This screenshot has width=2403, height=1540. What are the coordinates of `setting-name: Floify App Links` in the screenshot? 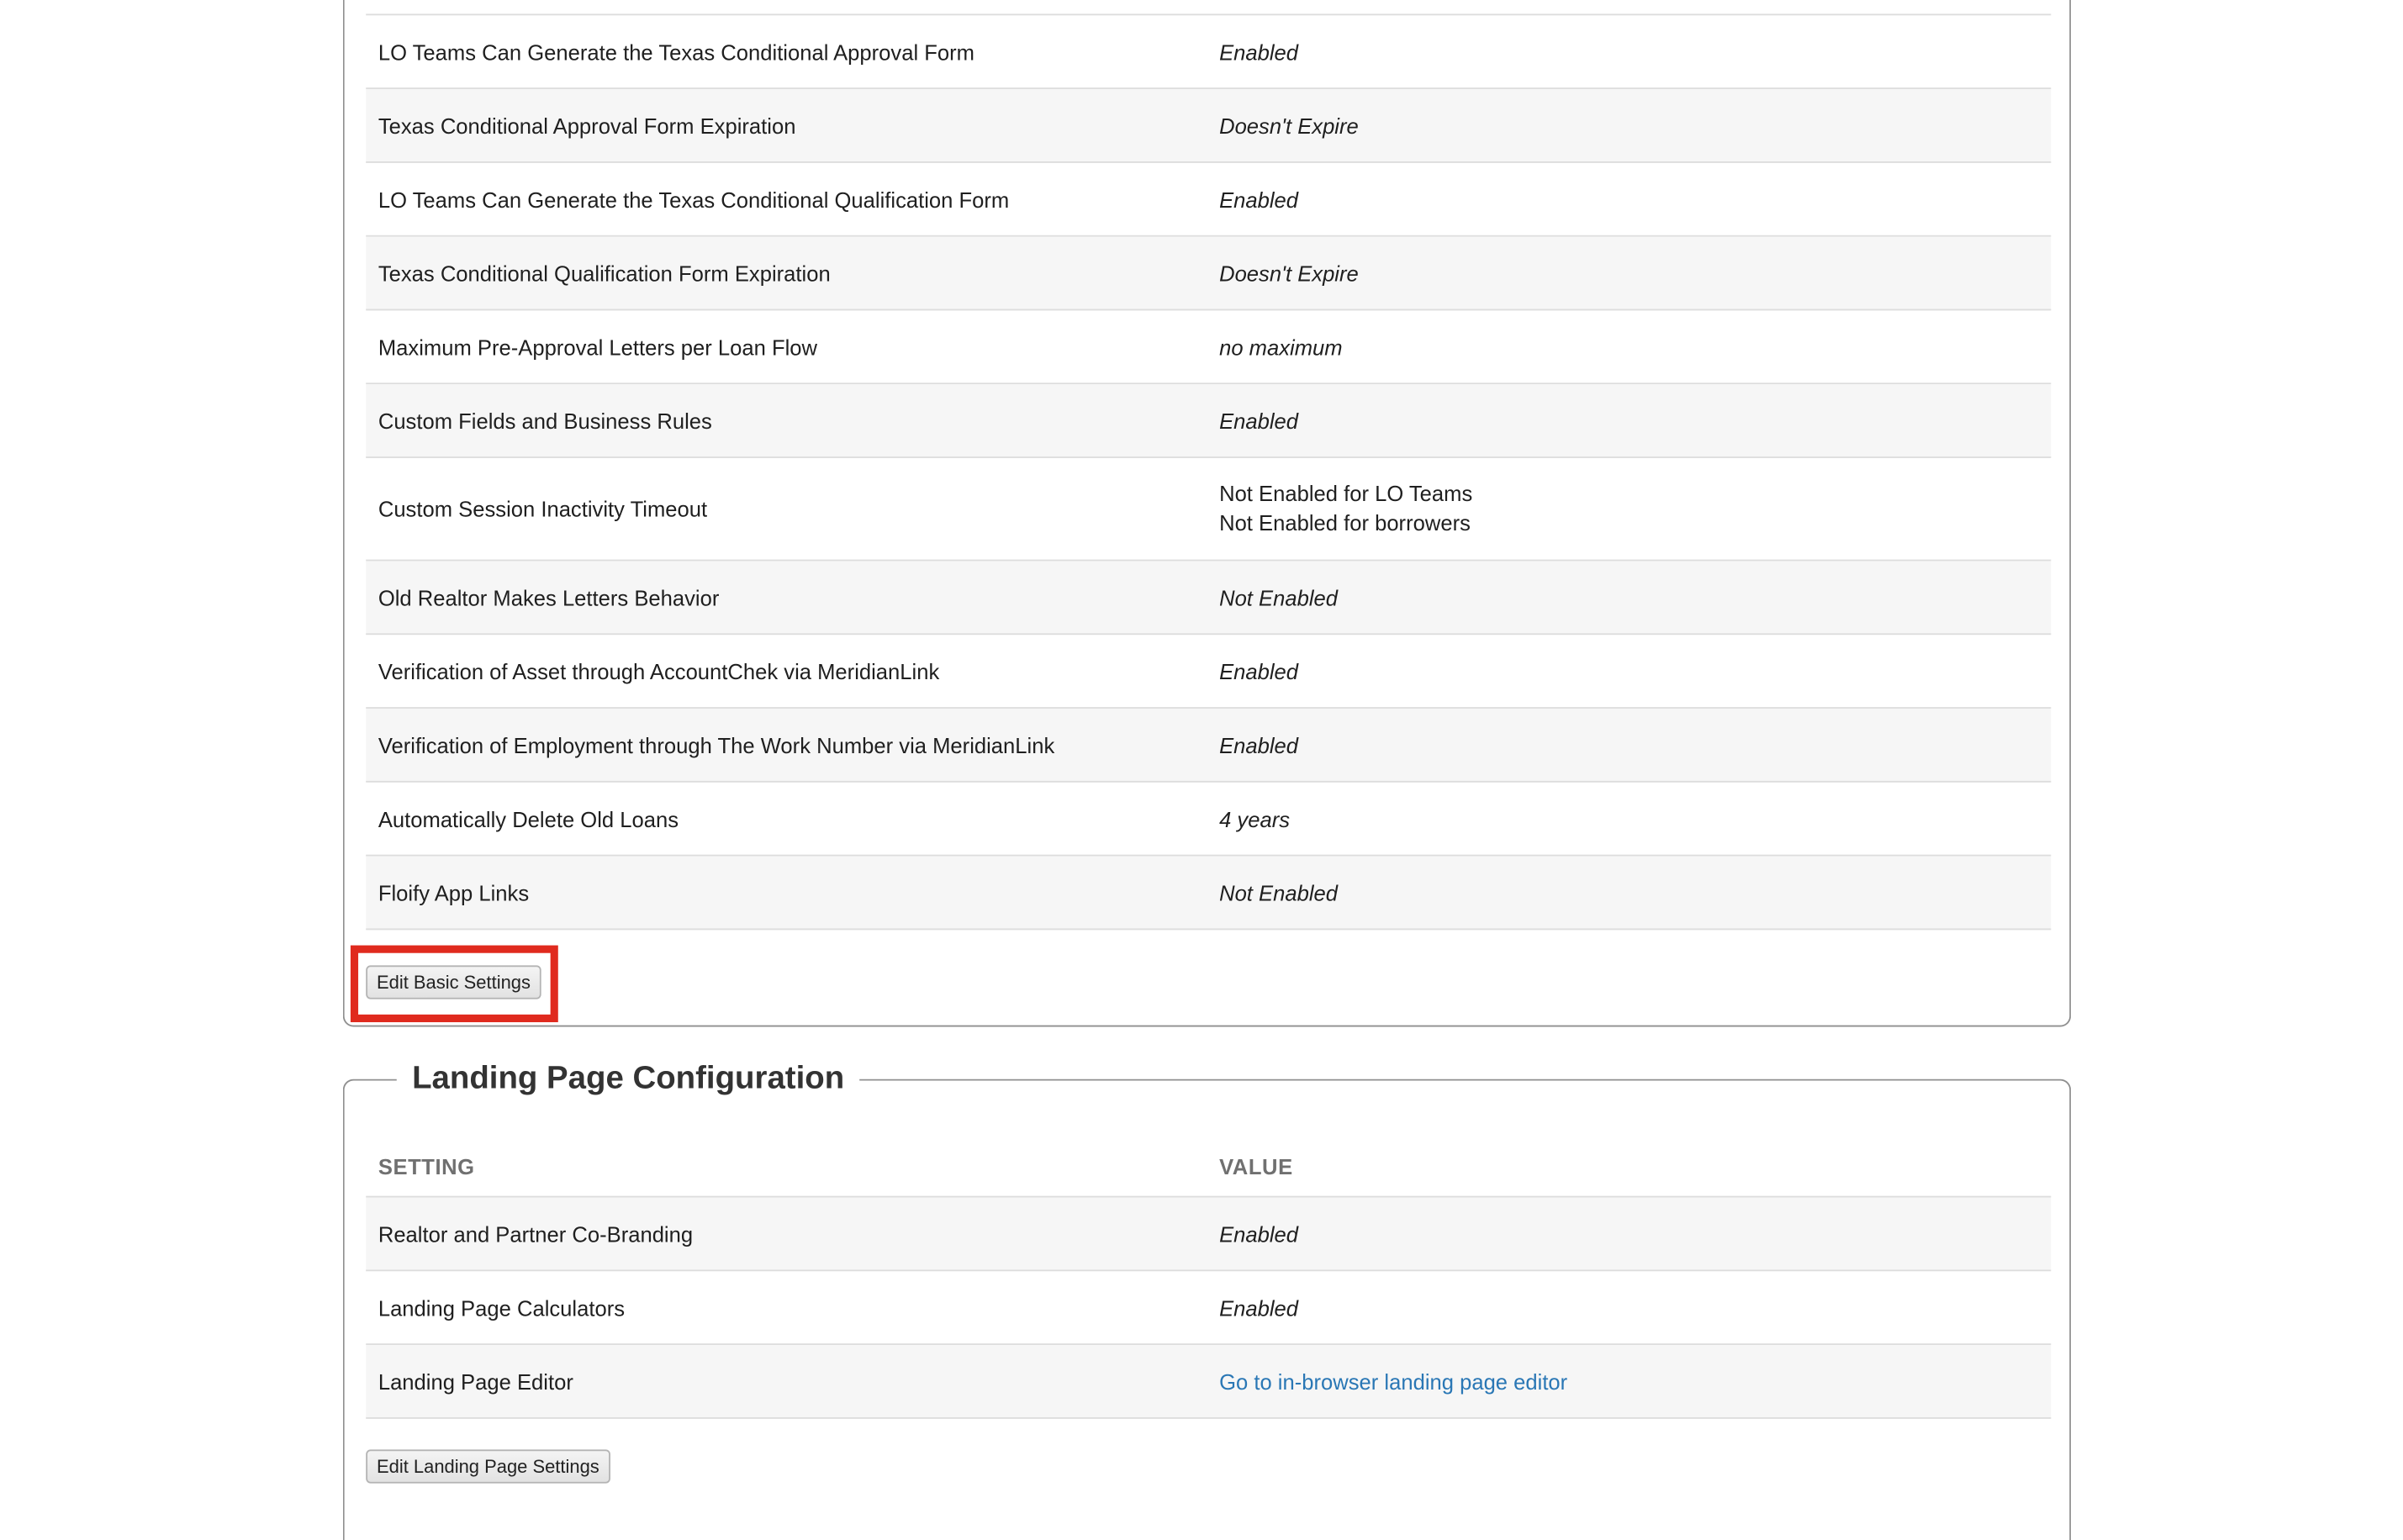 It's located at (454, 892).